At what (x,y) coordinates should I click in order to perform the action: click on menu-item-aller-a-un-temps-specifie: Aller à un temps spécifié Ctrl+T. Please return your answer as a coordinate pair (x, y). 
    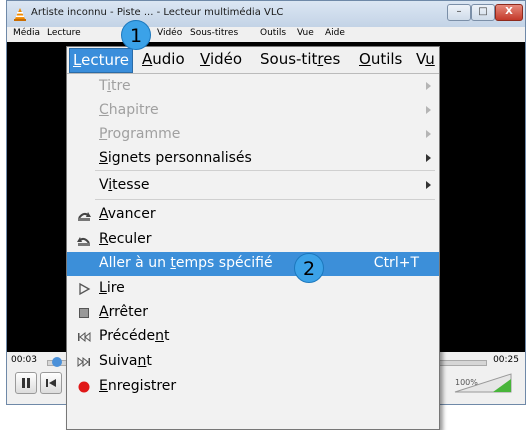
    Looking at the image, I should click on (253, 264).